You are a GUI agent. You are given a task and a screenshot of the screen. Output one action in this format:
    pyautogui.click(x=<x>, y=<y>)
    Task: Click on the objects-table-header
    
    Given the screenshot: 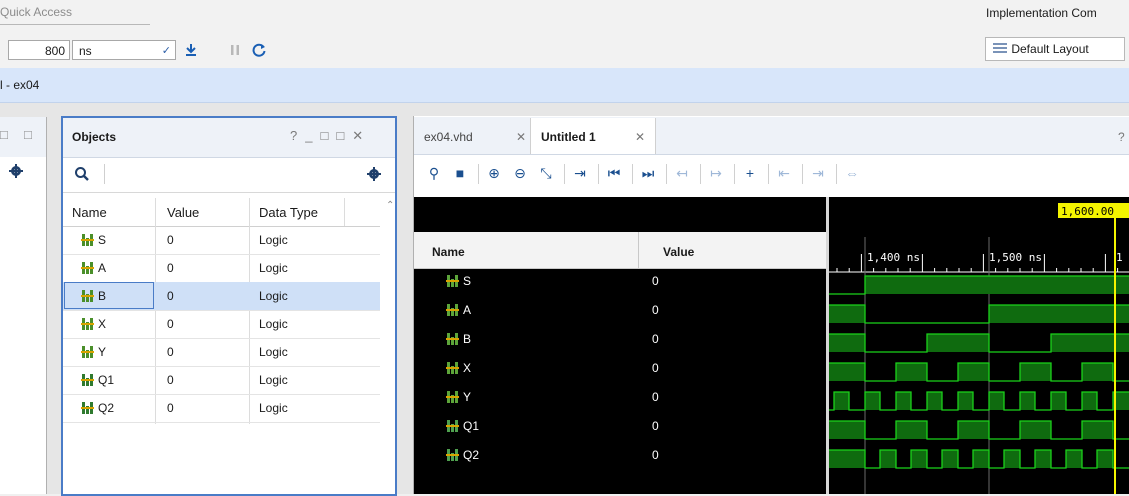 What is the action you would take?
    pyautogui.click(x=221, y=212)
    